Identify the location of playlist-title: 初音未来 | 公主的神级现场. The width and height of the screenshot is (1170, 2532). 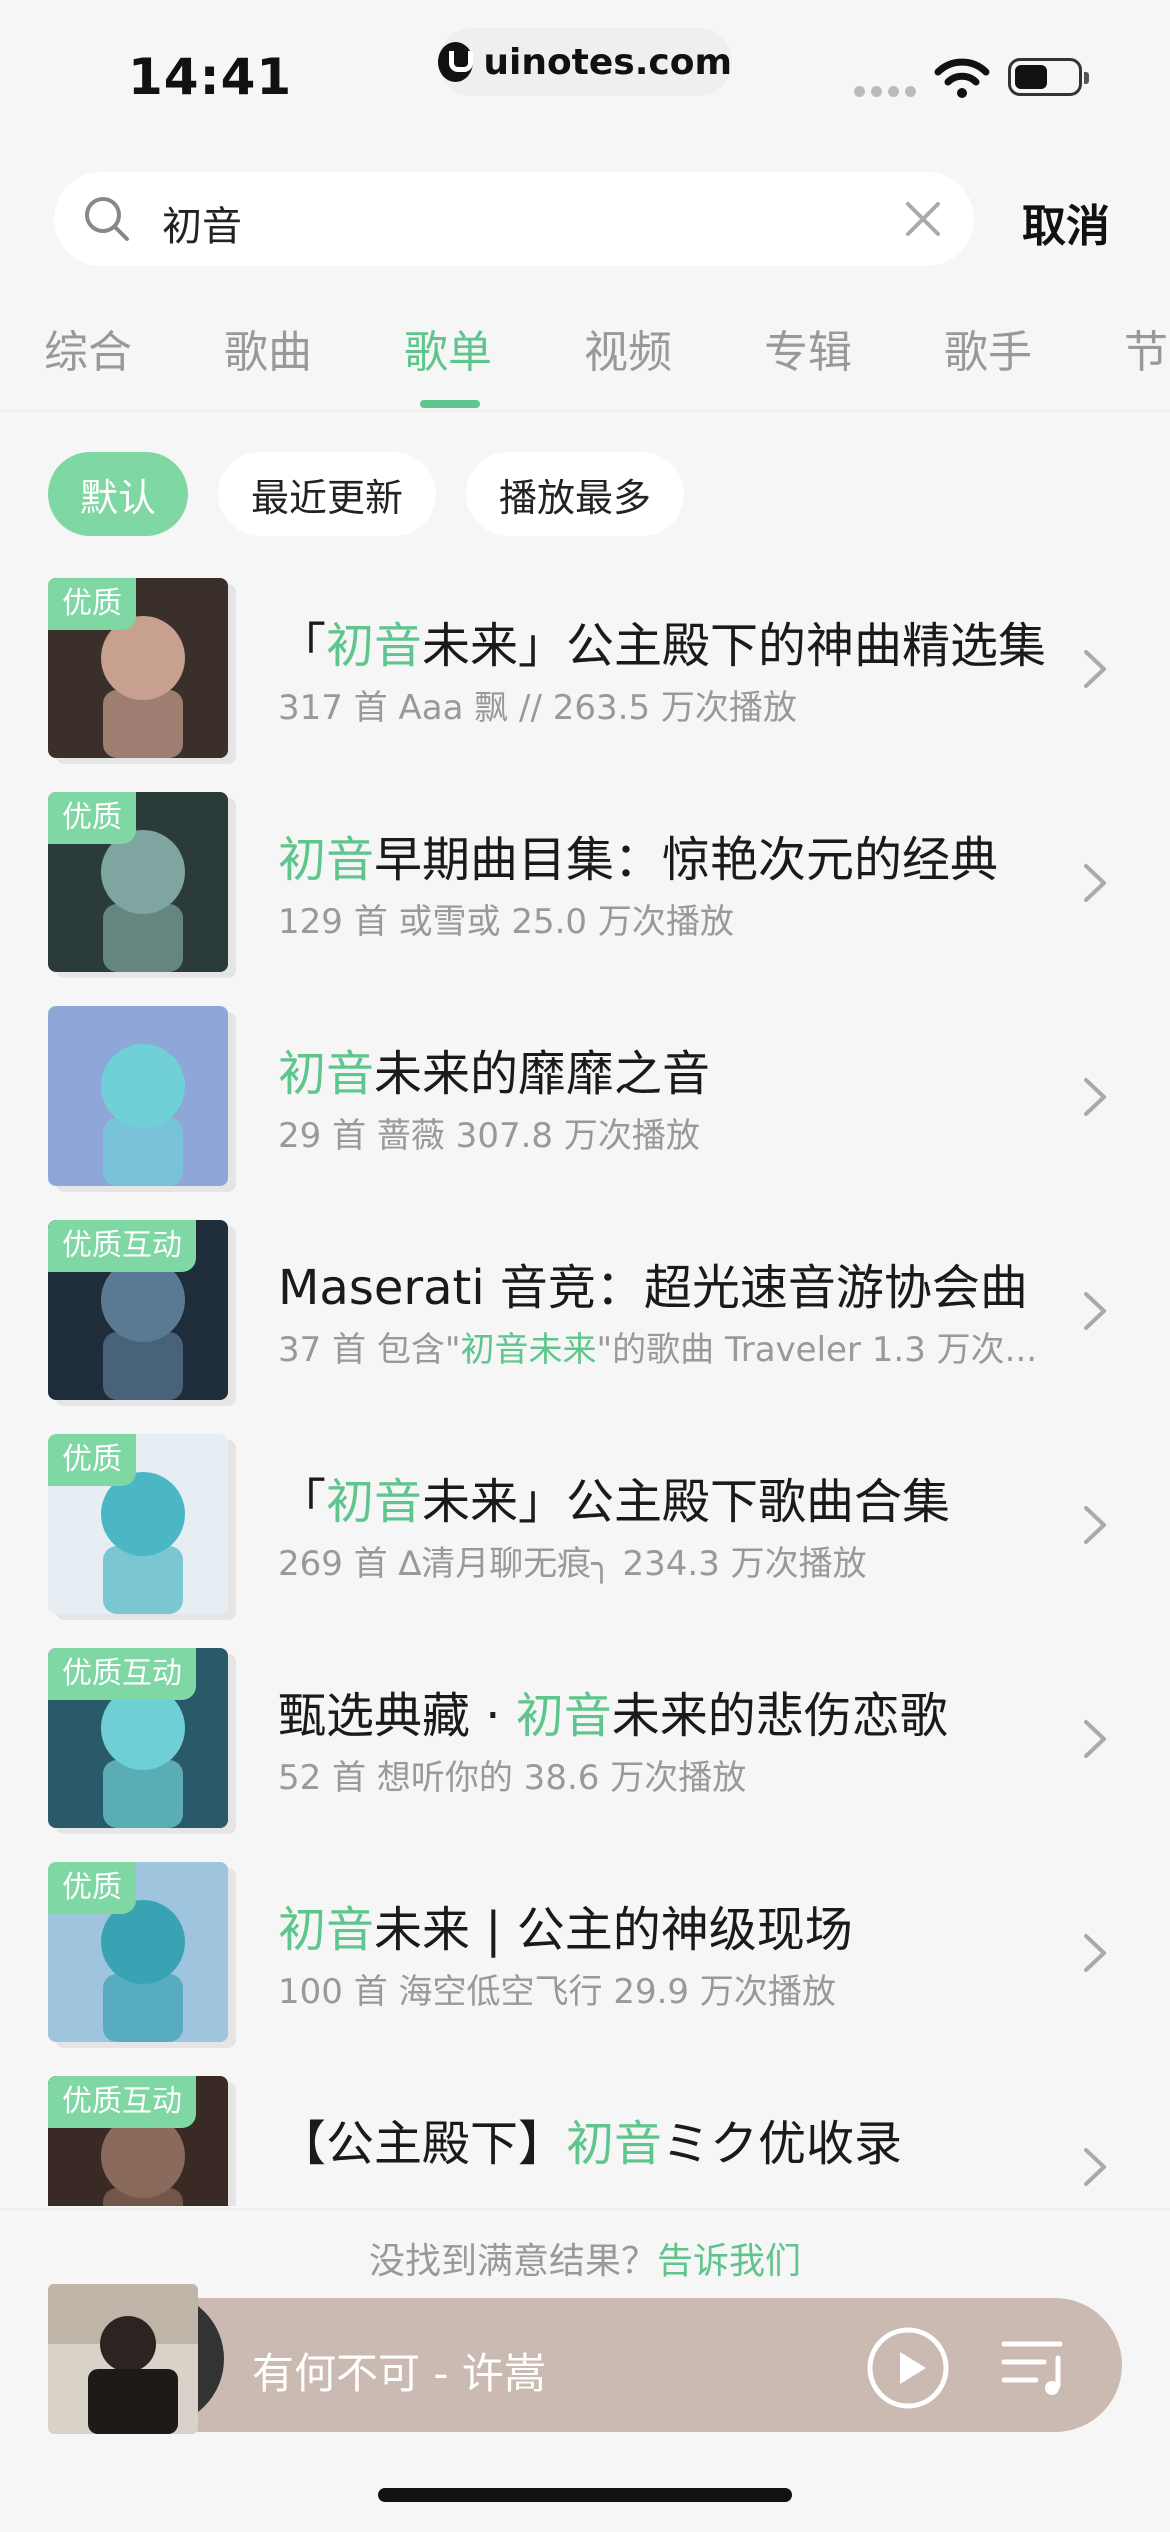
(565, 1925).